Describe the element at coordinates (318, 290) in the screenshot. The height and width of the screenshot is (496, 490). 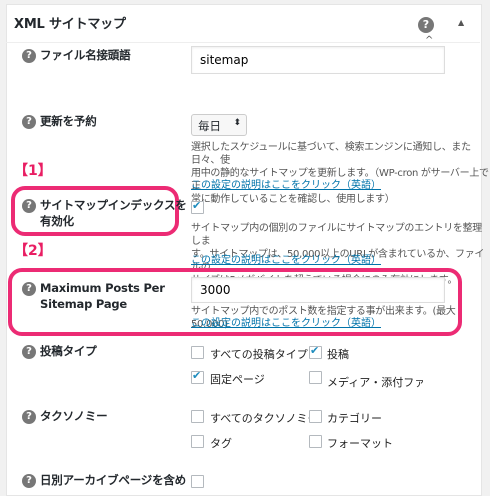
I see `max-posts-input` at that location.